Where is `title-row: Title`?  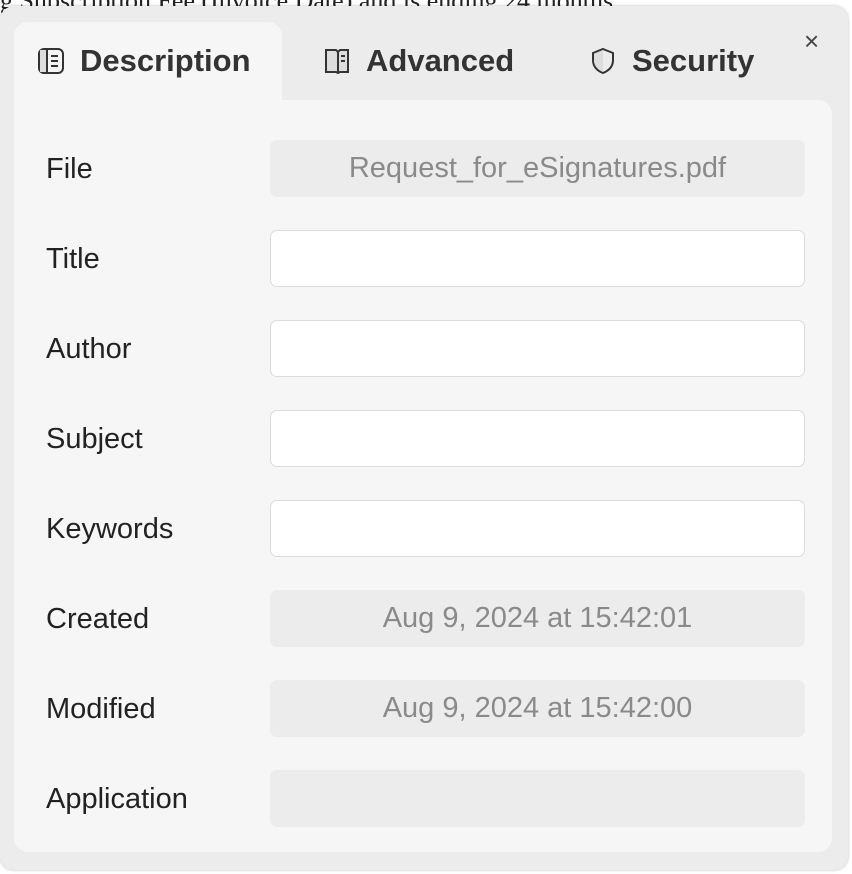 title-row: Title is located at coordinates (423, 259).